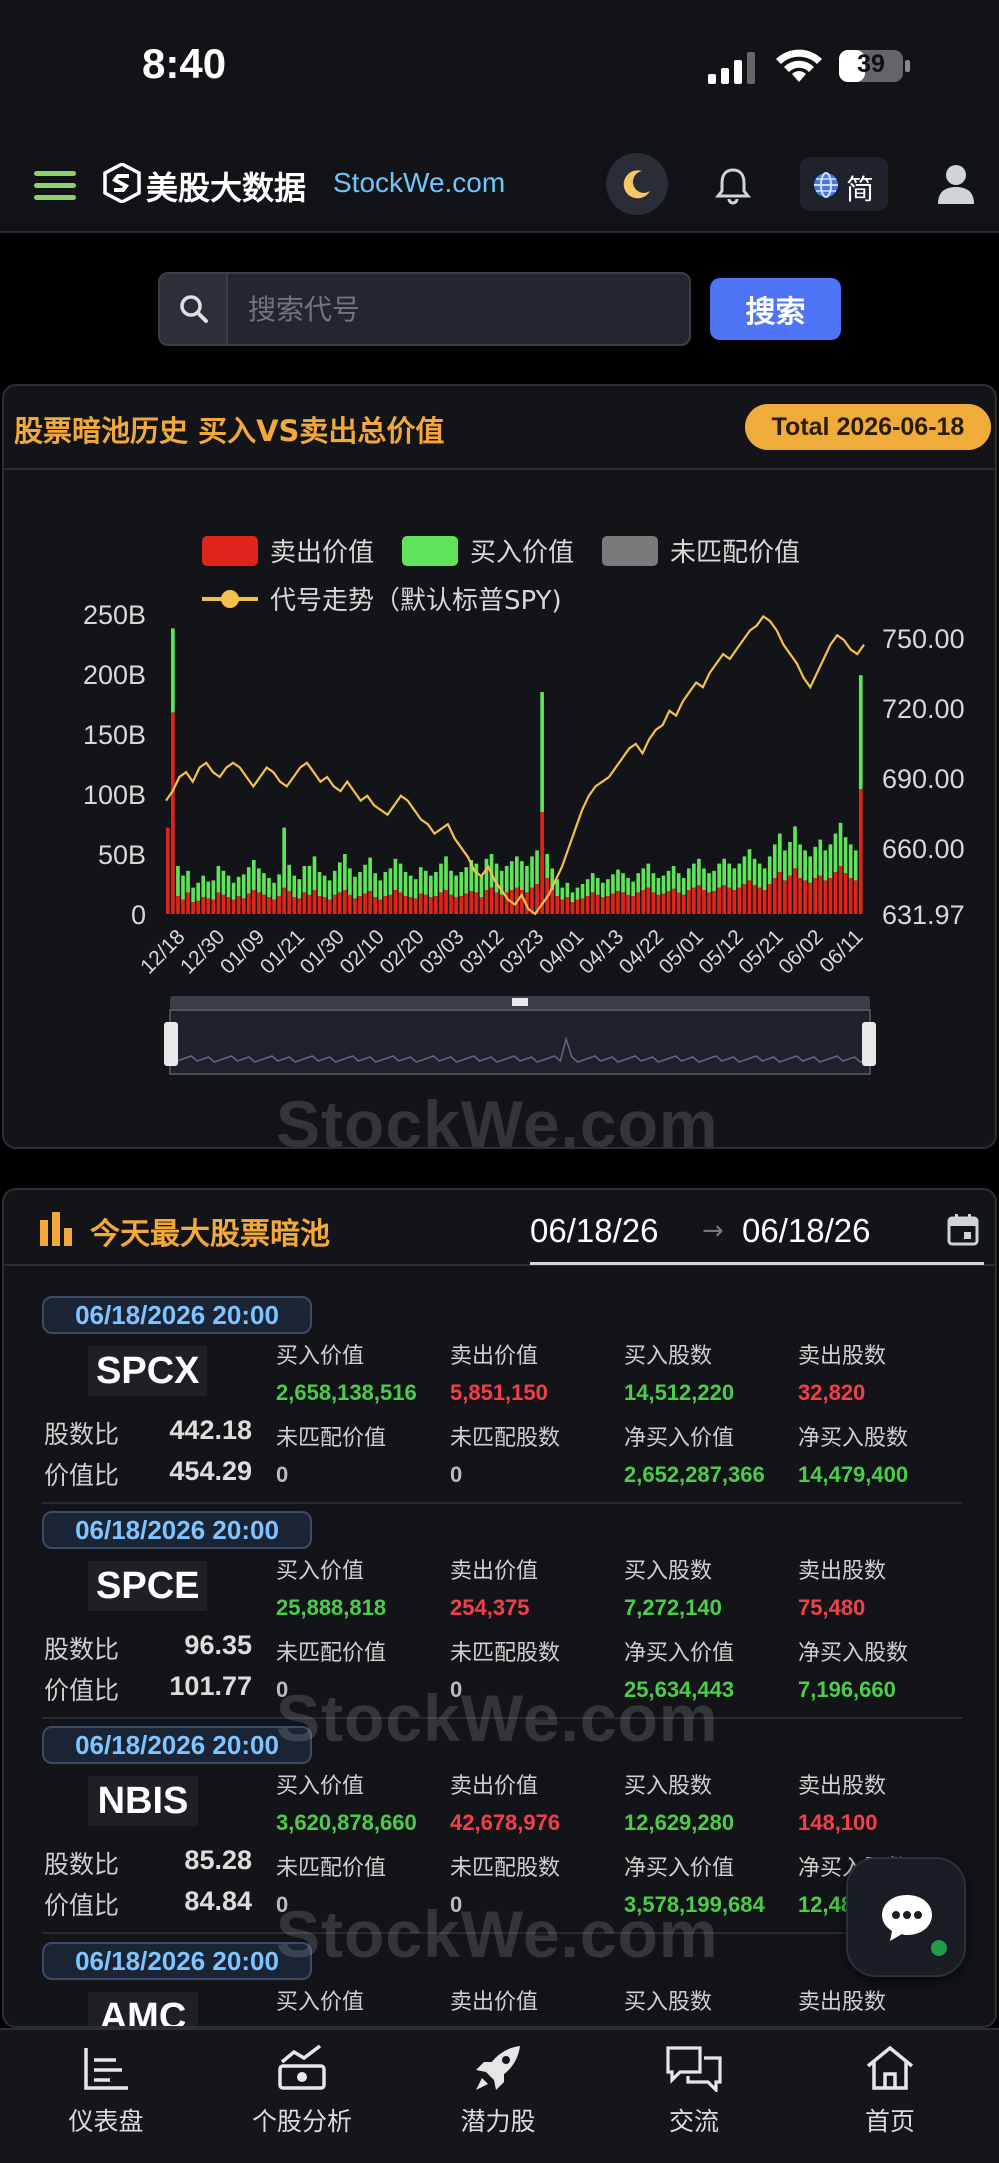  What do you see at coordinates (956, 184) in the screenshot?
I see `user-icon` at bounding box center [956, 184].